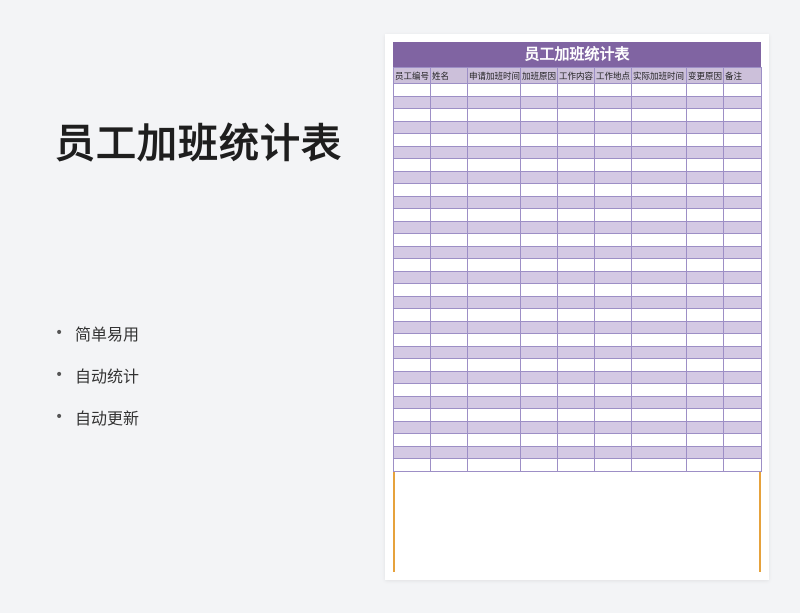  Describe the element at coordinates (742, 75) in the screenshot. I see `column-header: 备注` at that location.